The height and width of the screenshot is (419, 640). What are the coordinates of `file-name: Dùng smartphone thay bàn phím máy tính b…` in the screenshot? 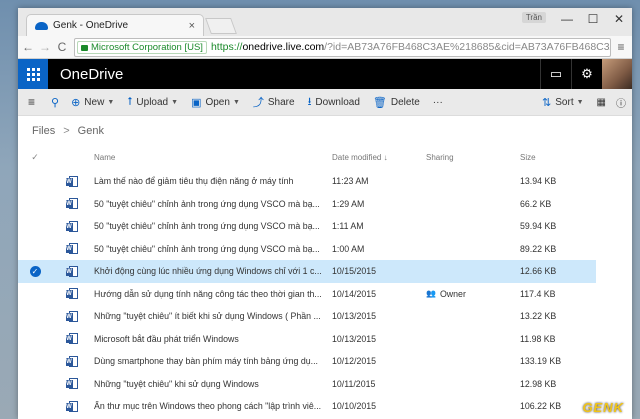 It's located at (213, 361).